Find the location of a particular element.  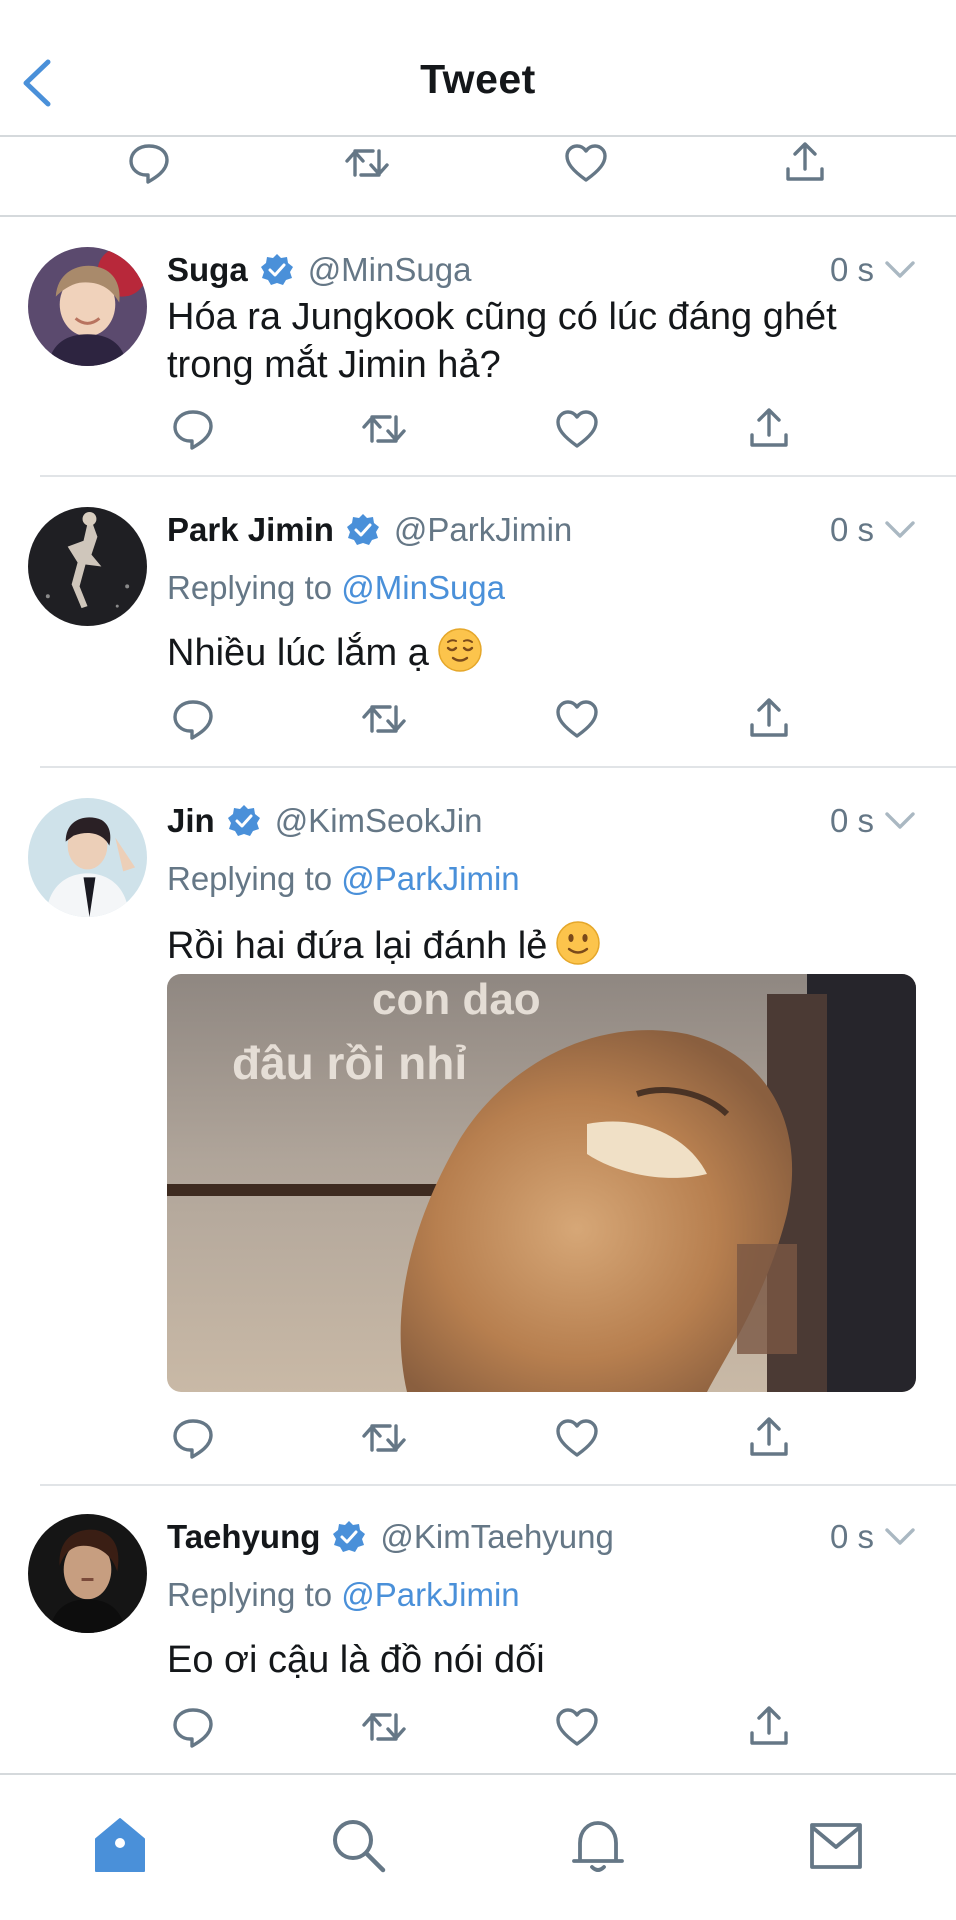

display-name: Taehyung is located at coordinates (243, 1537).